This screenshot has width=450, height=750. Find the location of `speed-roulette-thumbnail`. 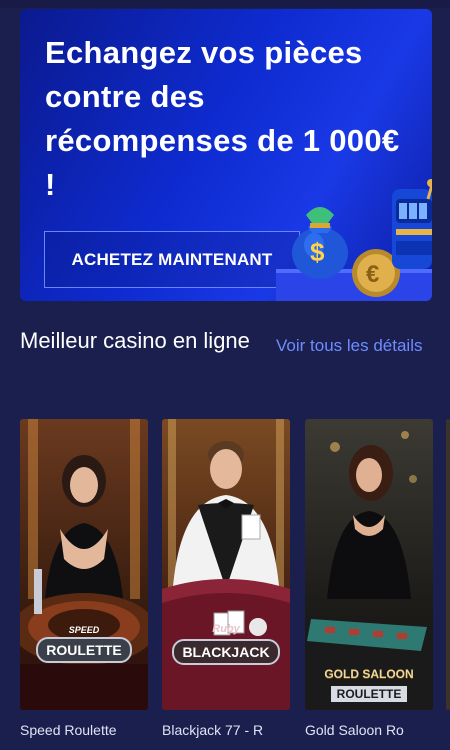

speed-roulette-thumbnail is located at coordinates (84, 564).